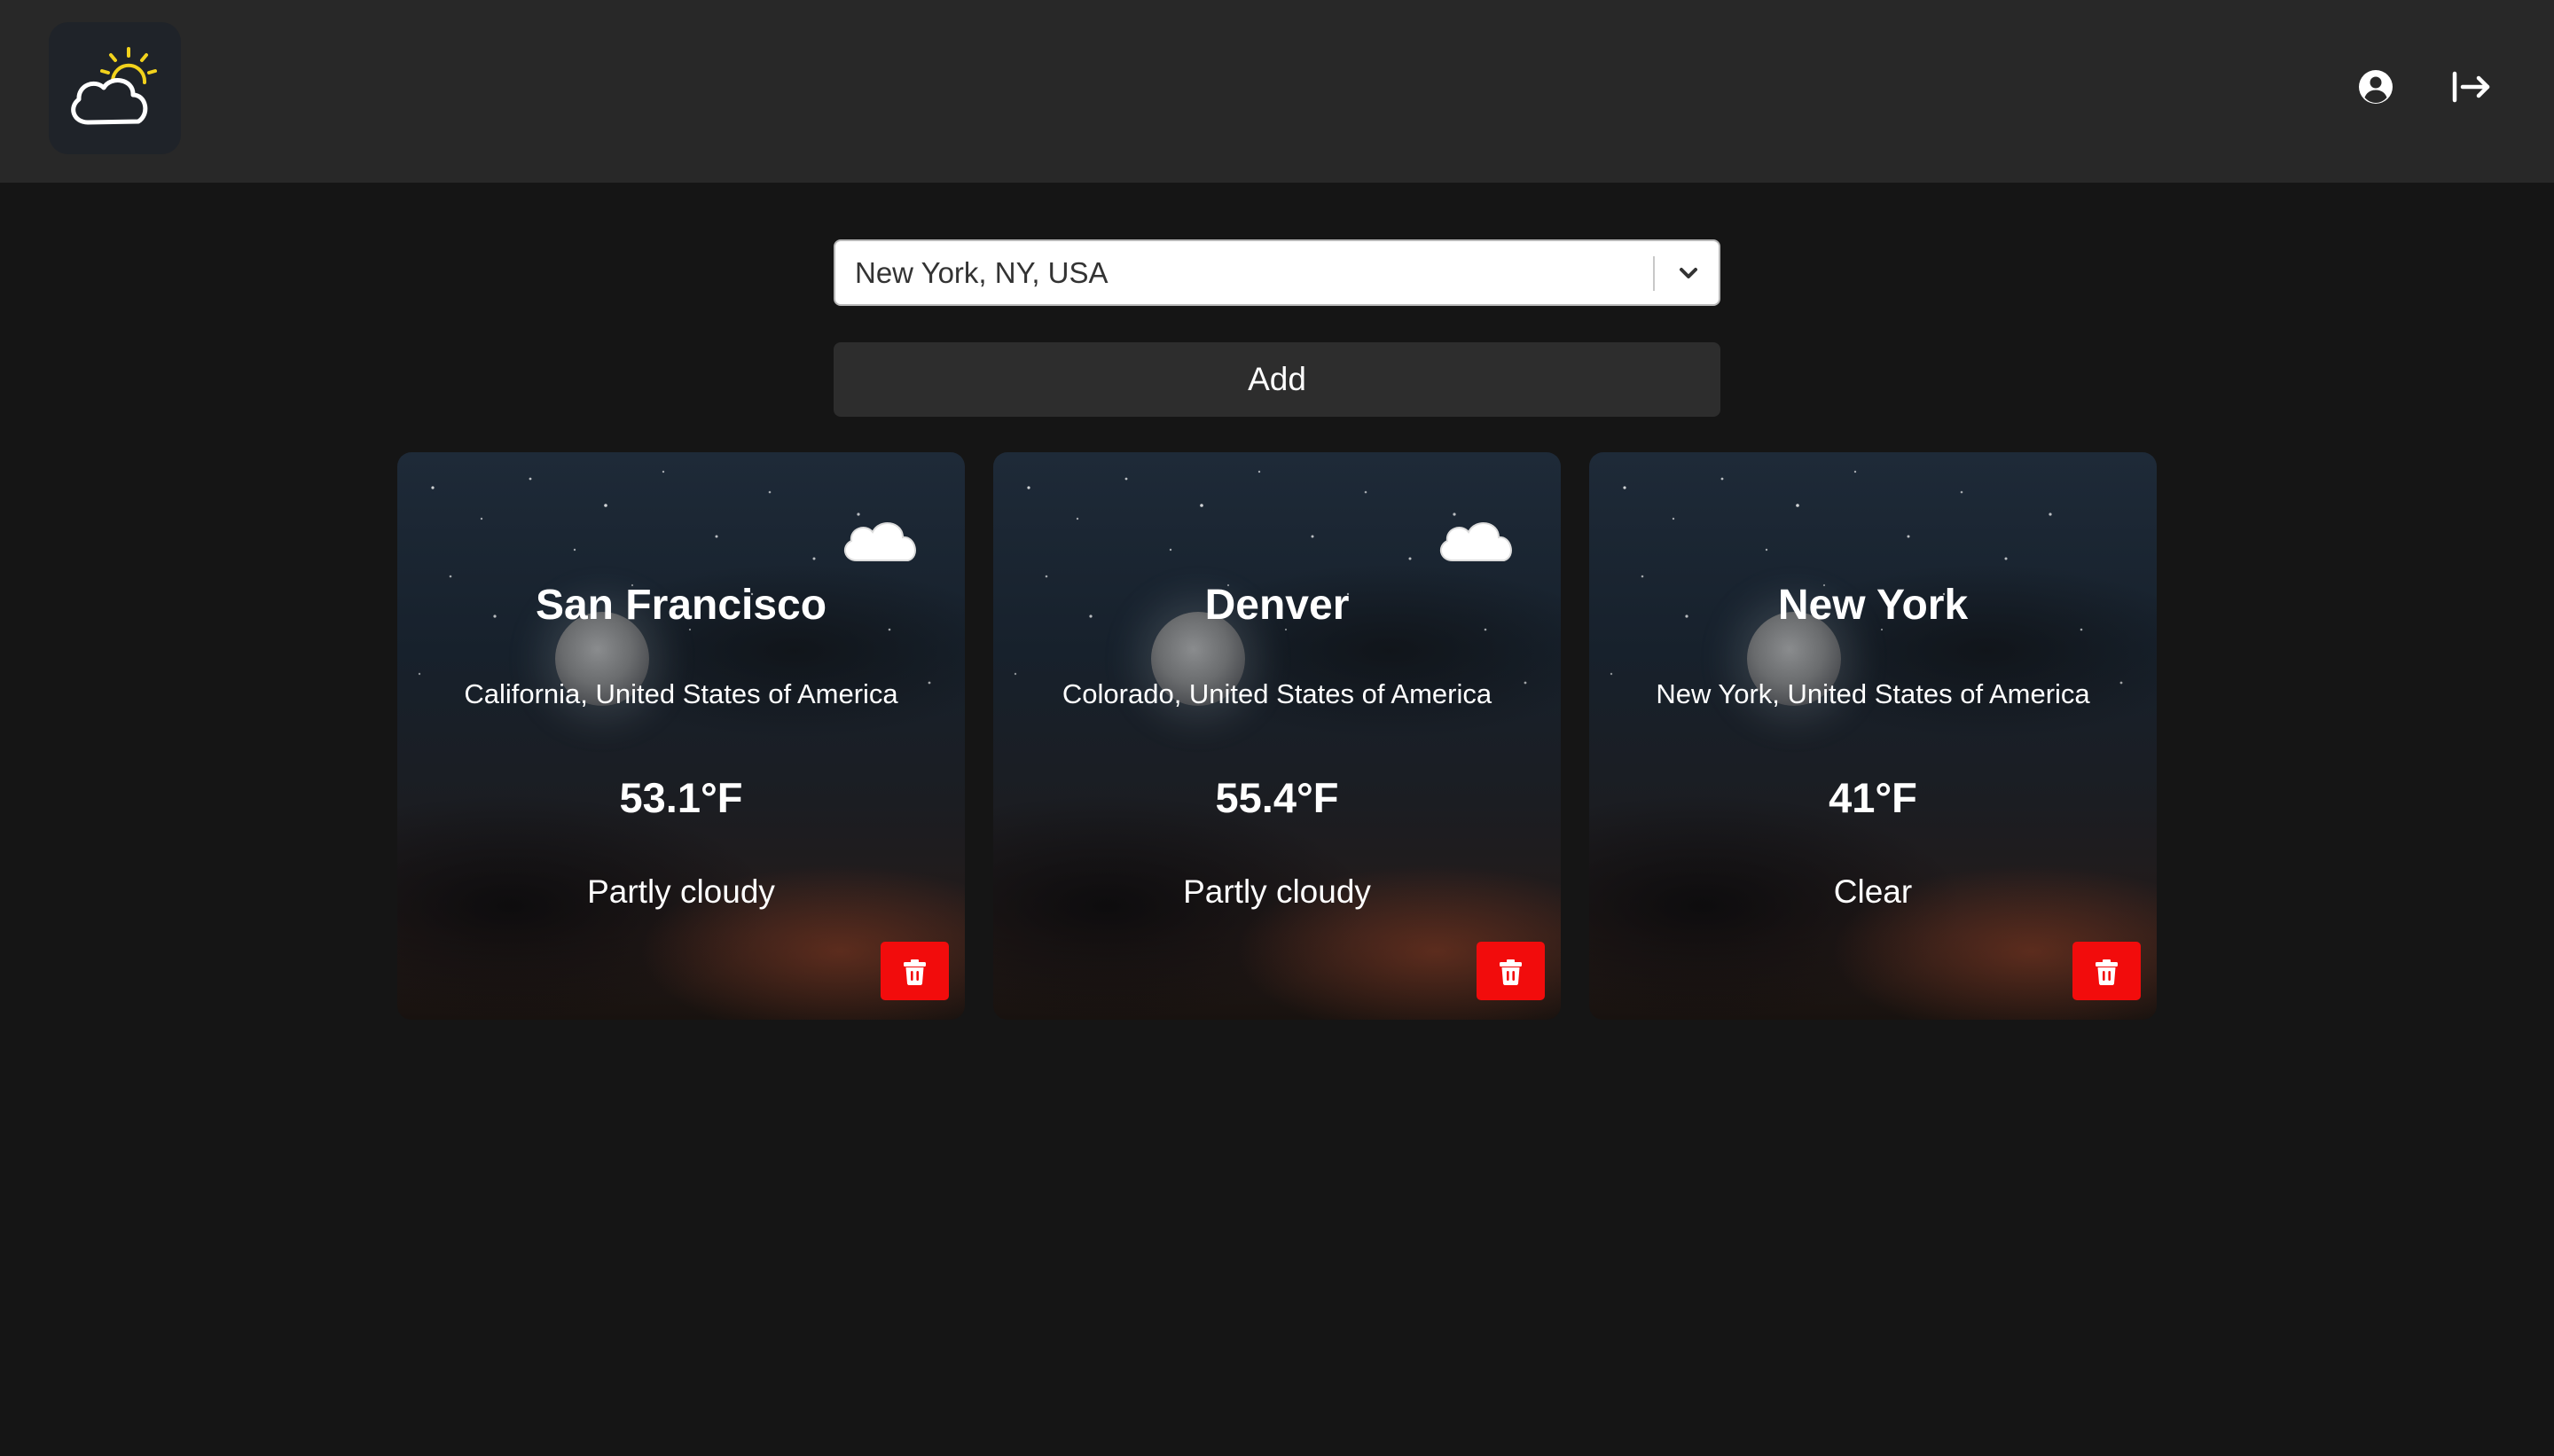  Describe the element at coordinates (1654, 273) in the screenshot. I see `select-separator` at that location.